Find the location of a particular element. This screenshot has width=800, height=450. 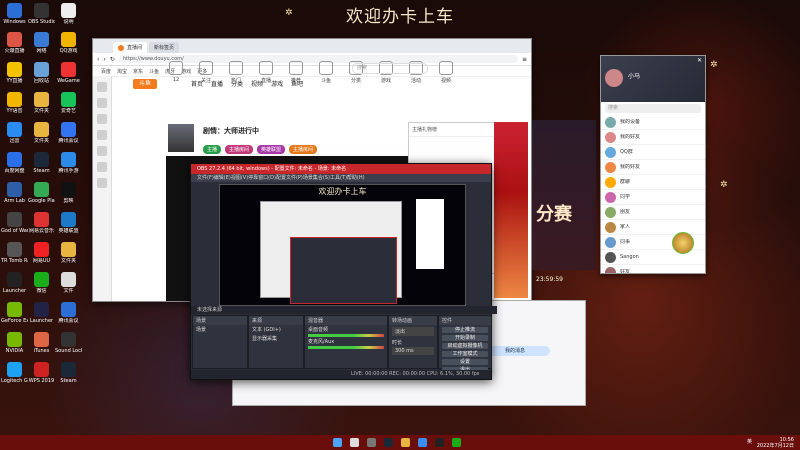

desktop-icon: Google Play is located at coordinates (41, 193).